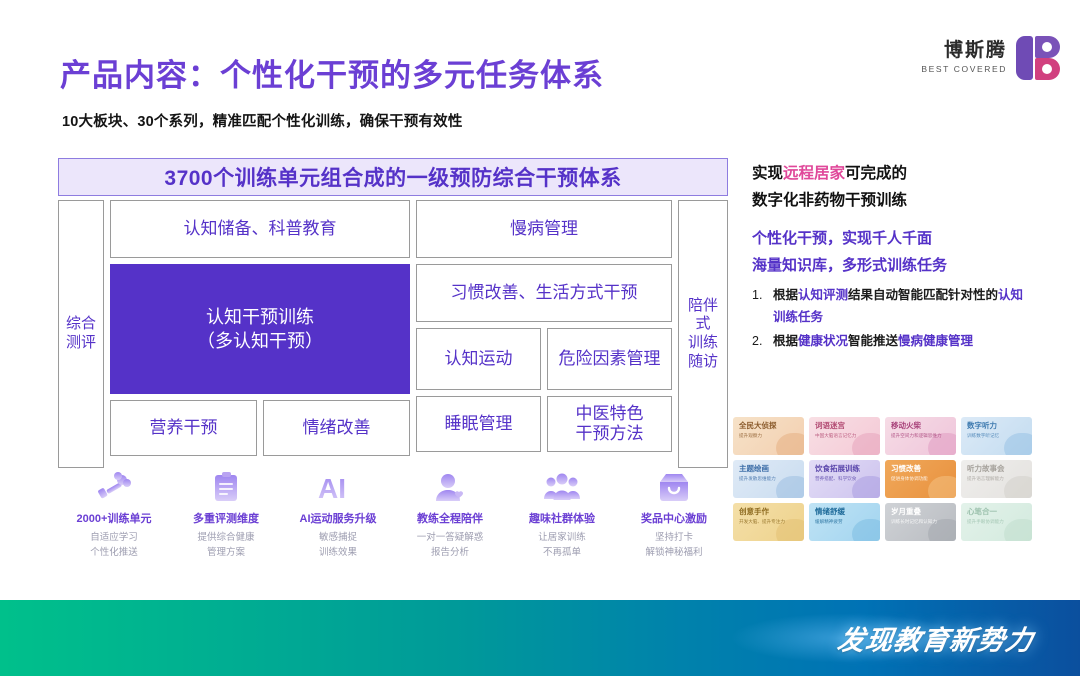 The height and width of the screenshot is (676, 1080). Describe the element at coordinates (336, 428) in the screenshot. I see `cell-emotion-improvement: 情绪改善` at that location.